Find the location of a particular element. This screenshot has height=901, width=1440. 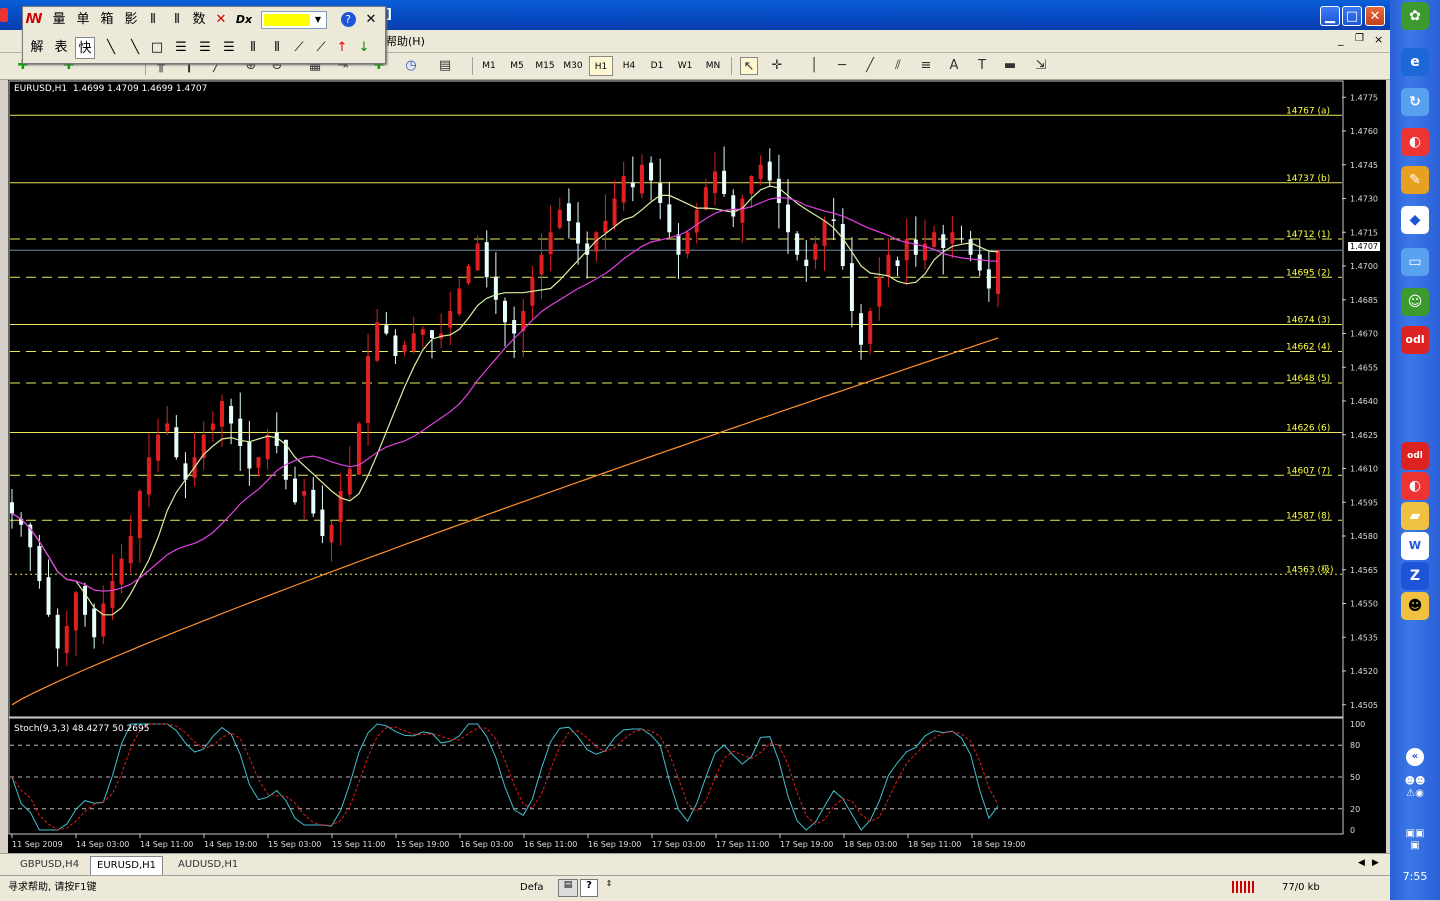

start-icon: ✿ is located at coordinates (1415, 16).